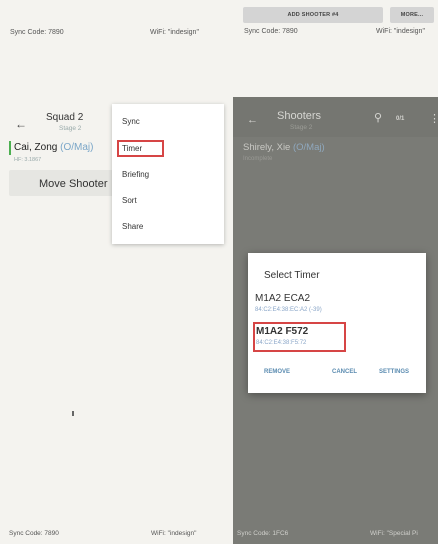 This screenshot has width=438, height=544. I want to click on menu-item-sync: Sync, so click(131, 121).